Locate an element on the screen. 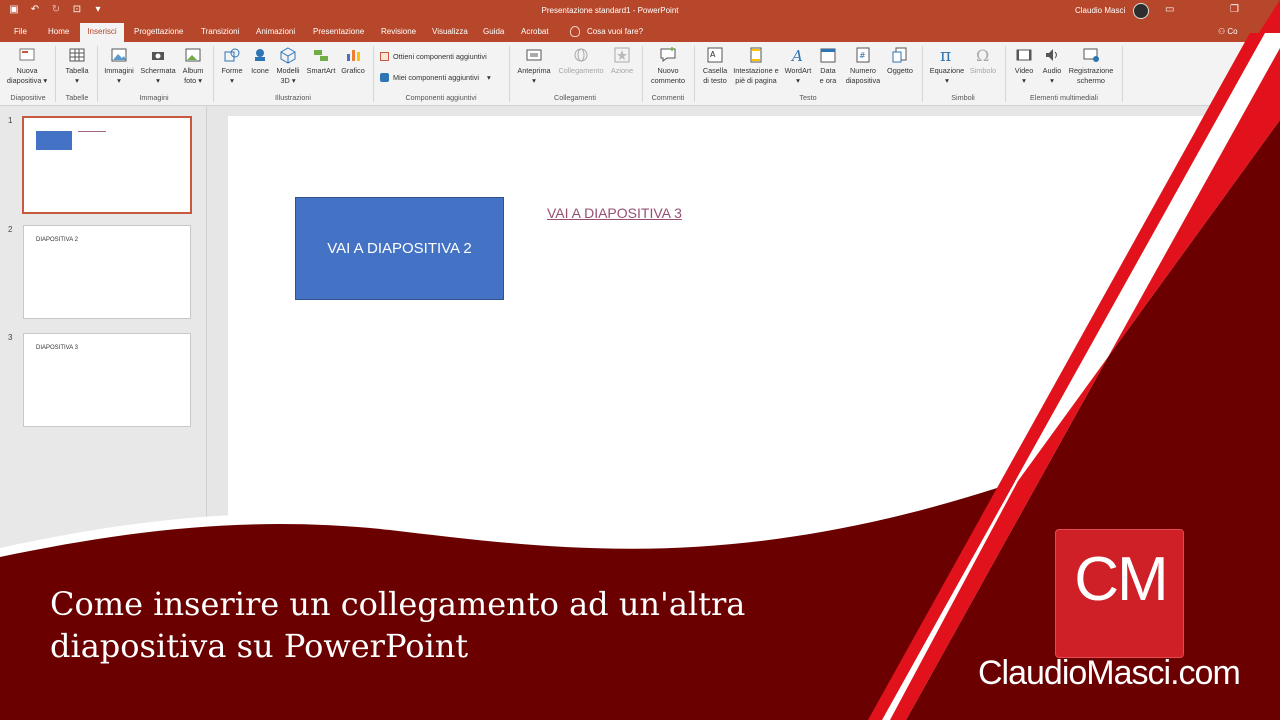 The height and width of the screenshot is (720, 1280). avatar is located at coordinates (1141, 11).